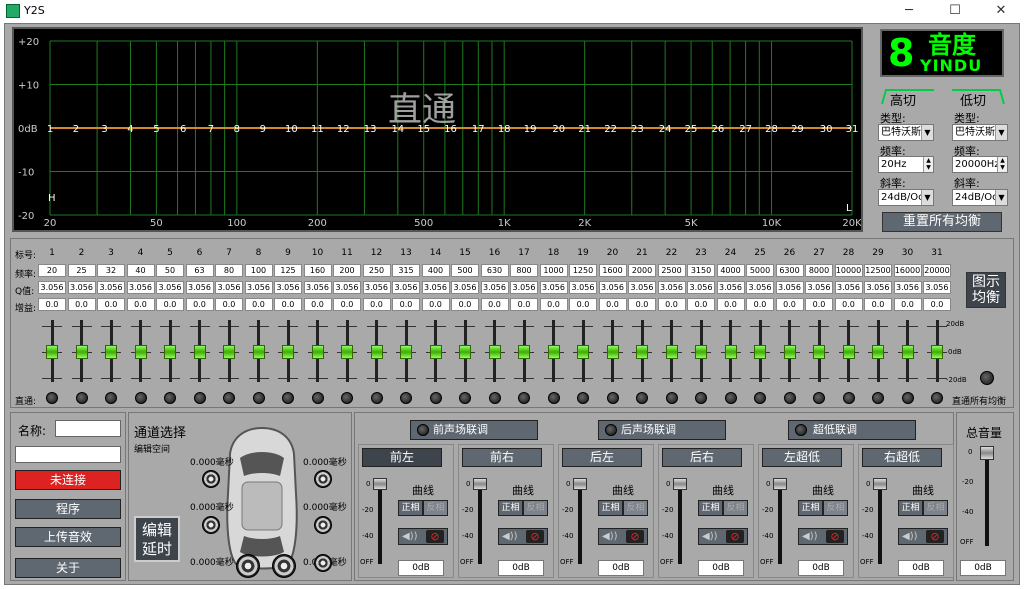  Describe the element at coordinates (942, 222) in the screenshot. I see `reset-all-eq-button: 重置所有均衡` at that location.